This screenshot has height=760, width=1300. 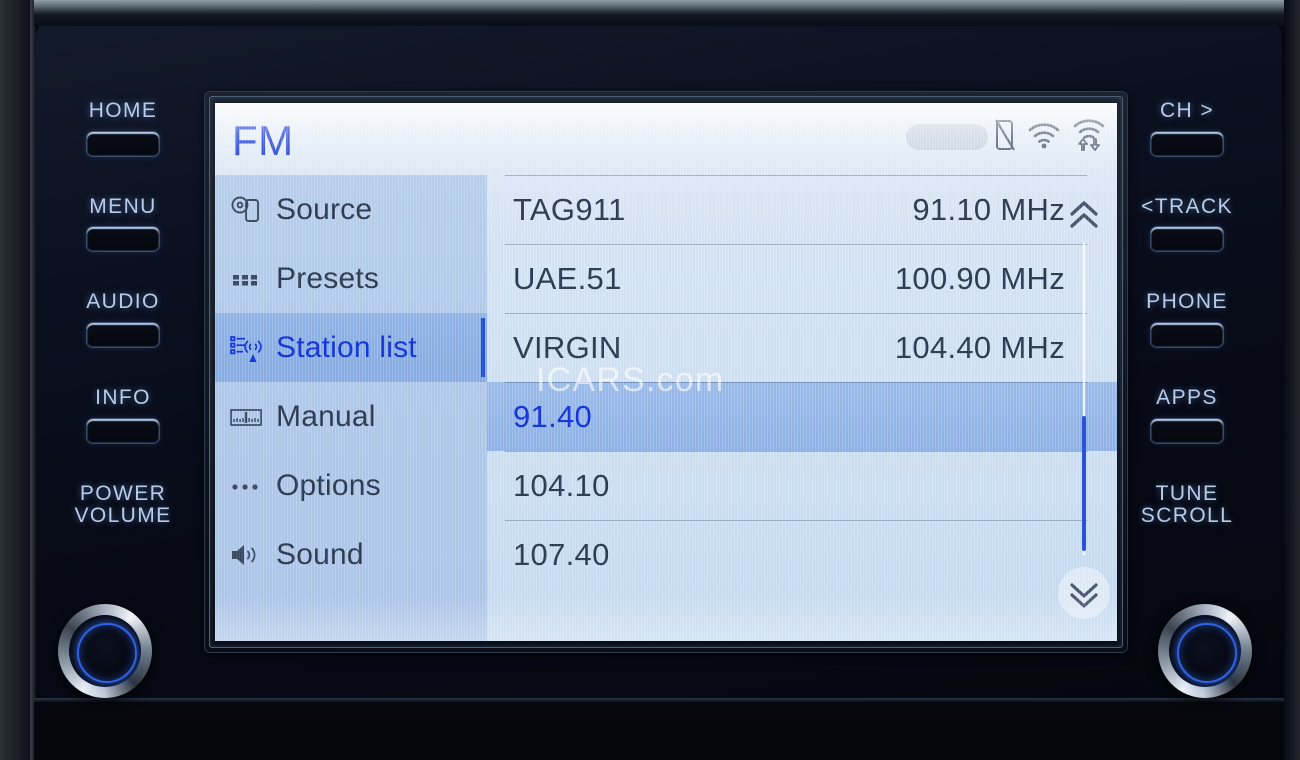 I want to click on home-button: HOME, so click(x=123, y=127).